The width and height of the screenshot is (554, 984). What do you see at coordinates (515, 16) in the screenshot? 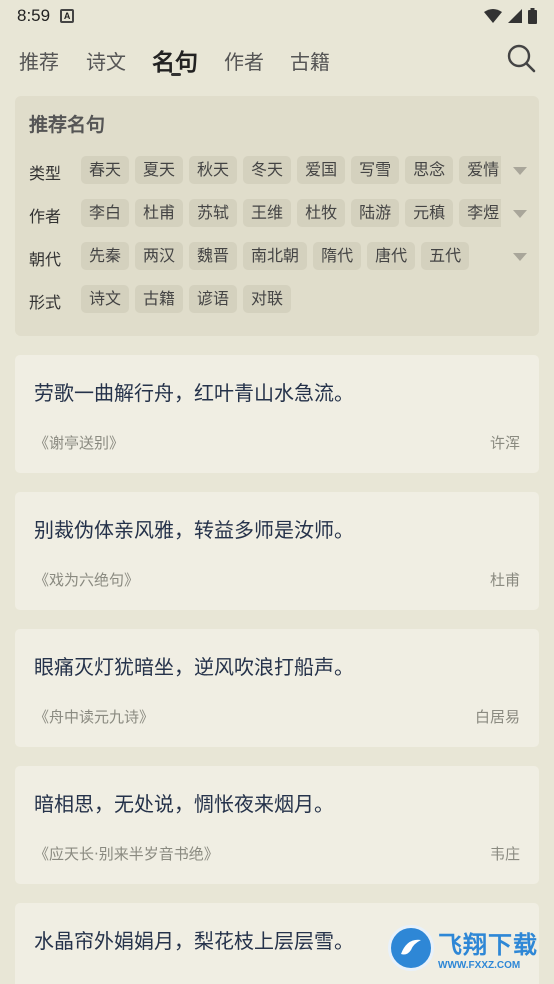
I see `signal-icon` at bounding box center [515, 16].